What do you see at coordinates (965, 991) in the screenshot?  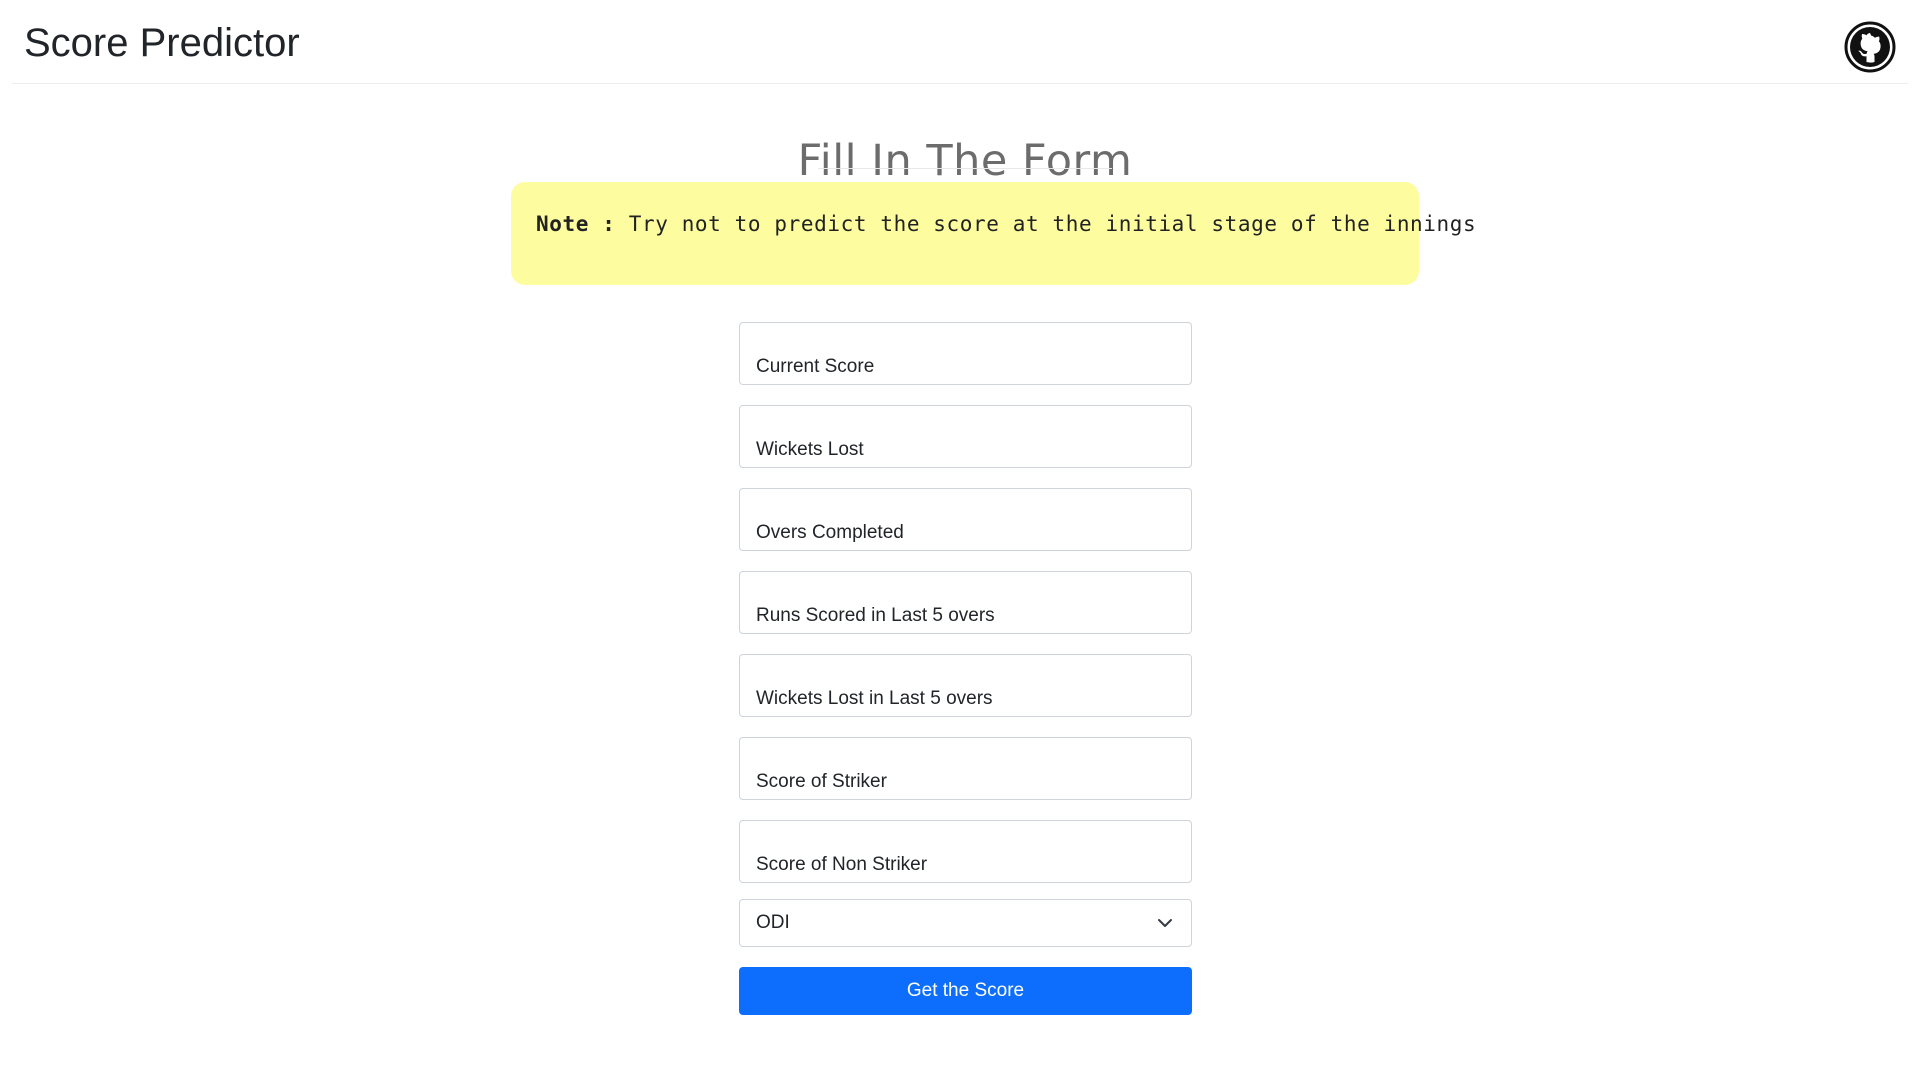 I see `get-score-button: Get the Score` at bounding box center [965, 991].